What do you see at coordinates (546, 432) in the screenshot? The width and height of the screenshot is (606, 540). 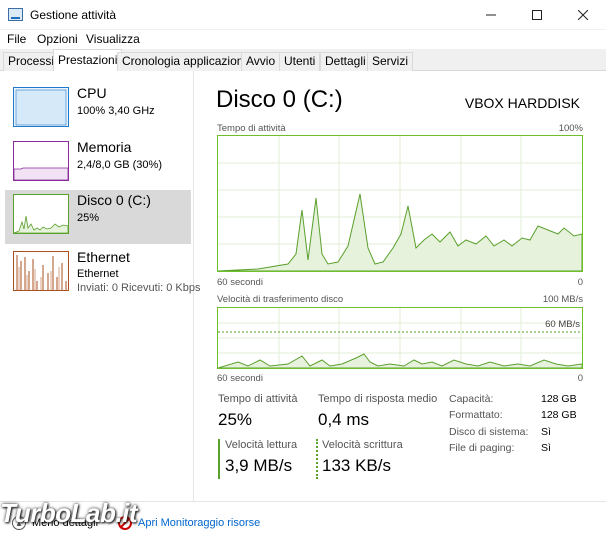 I see `prop-system-disk-value: Sì` at bounding box center [546, 432].